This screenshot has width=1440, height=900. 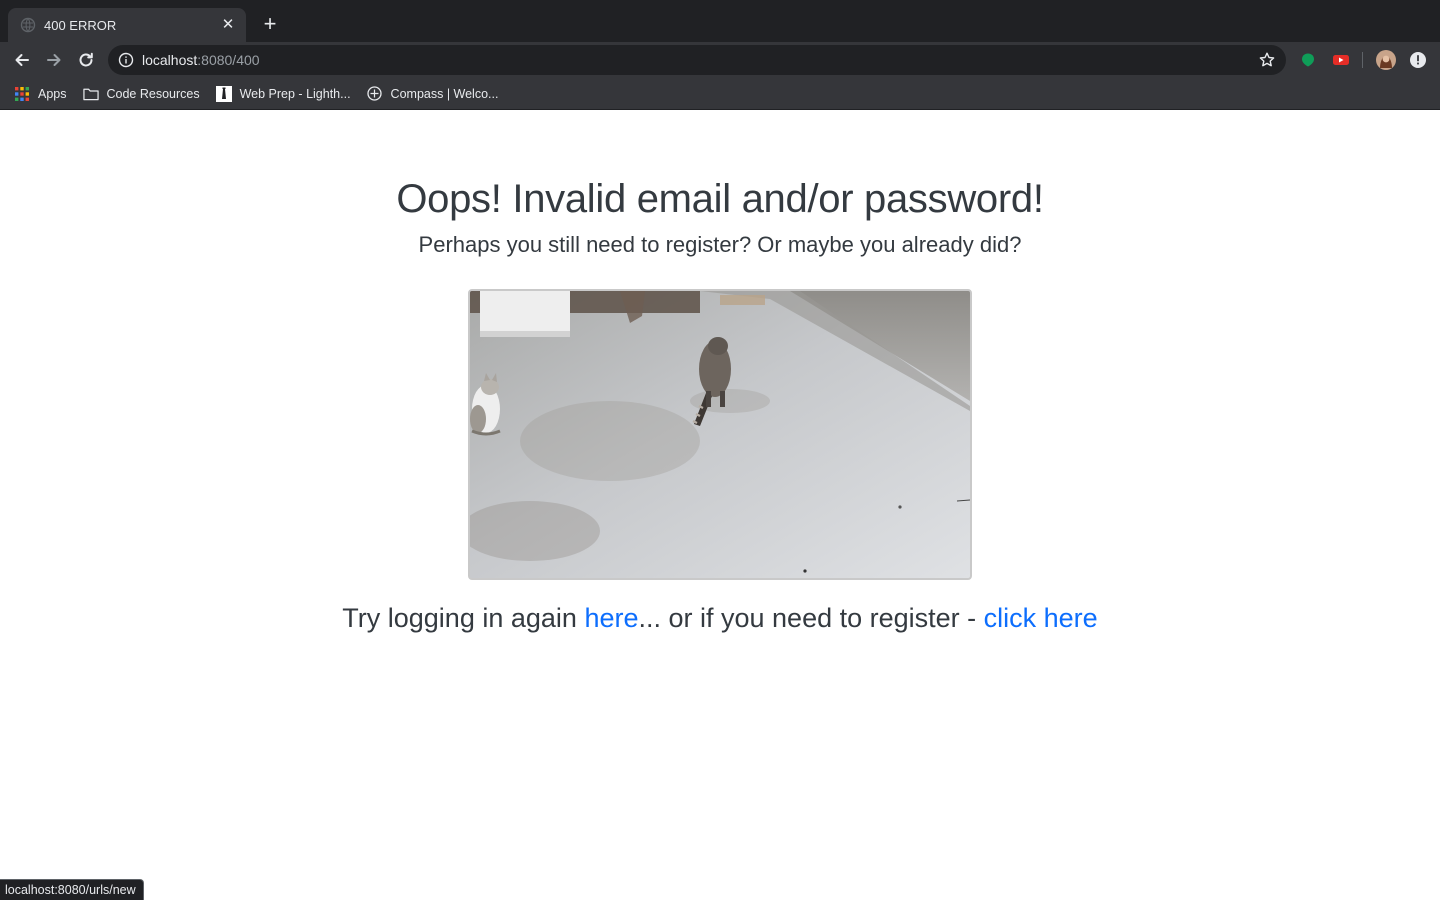 What do you see at coordinates (72, 889) in the screenshot?
I see `link-status-bar: localhost:8080/urls/new` at bounding box center [72, 889].